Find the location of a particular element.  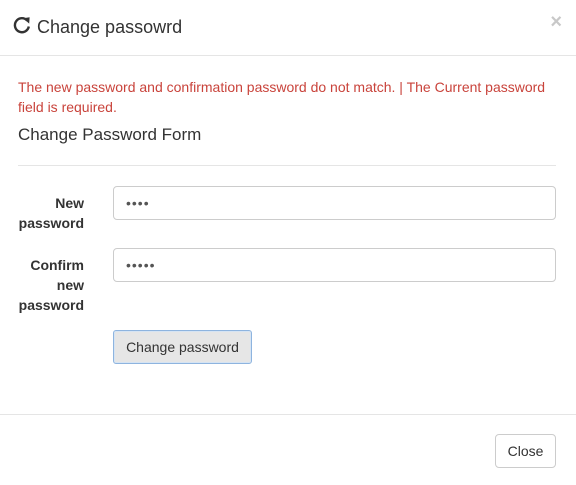

confirm-password-label-line1: Confirm is located at coordinates (57, 265).